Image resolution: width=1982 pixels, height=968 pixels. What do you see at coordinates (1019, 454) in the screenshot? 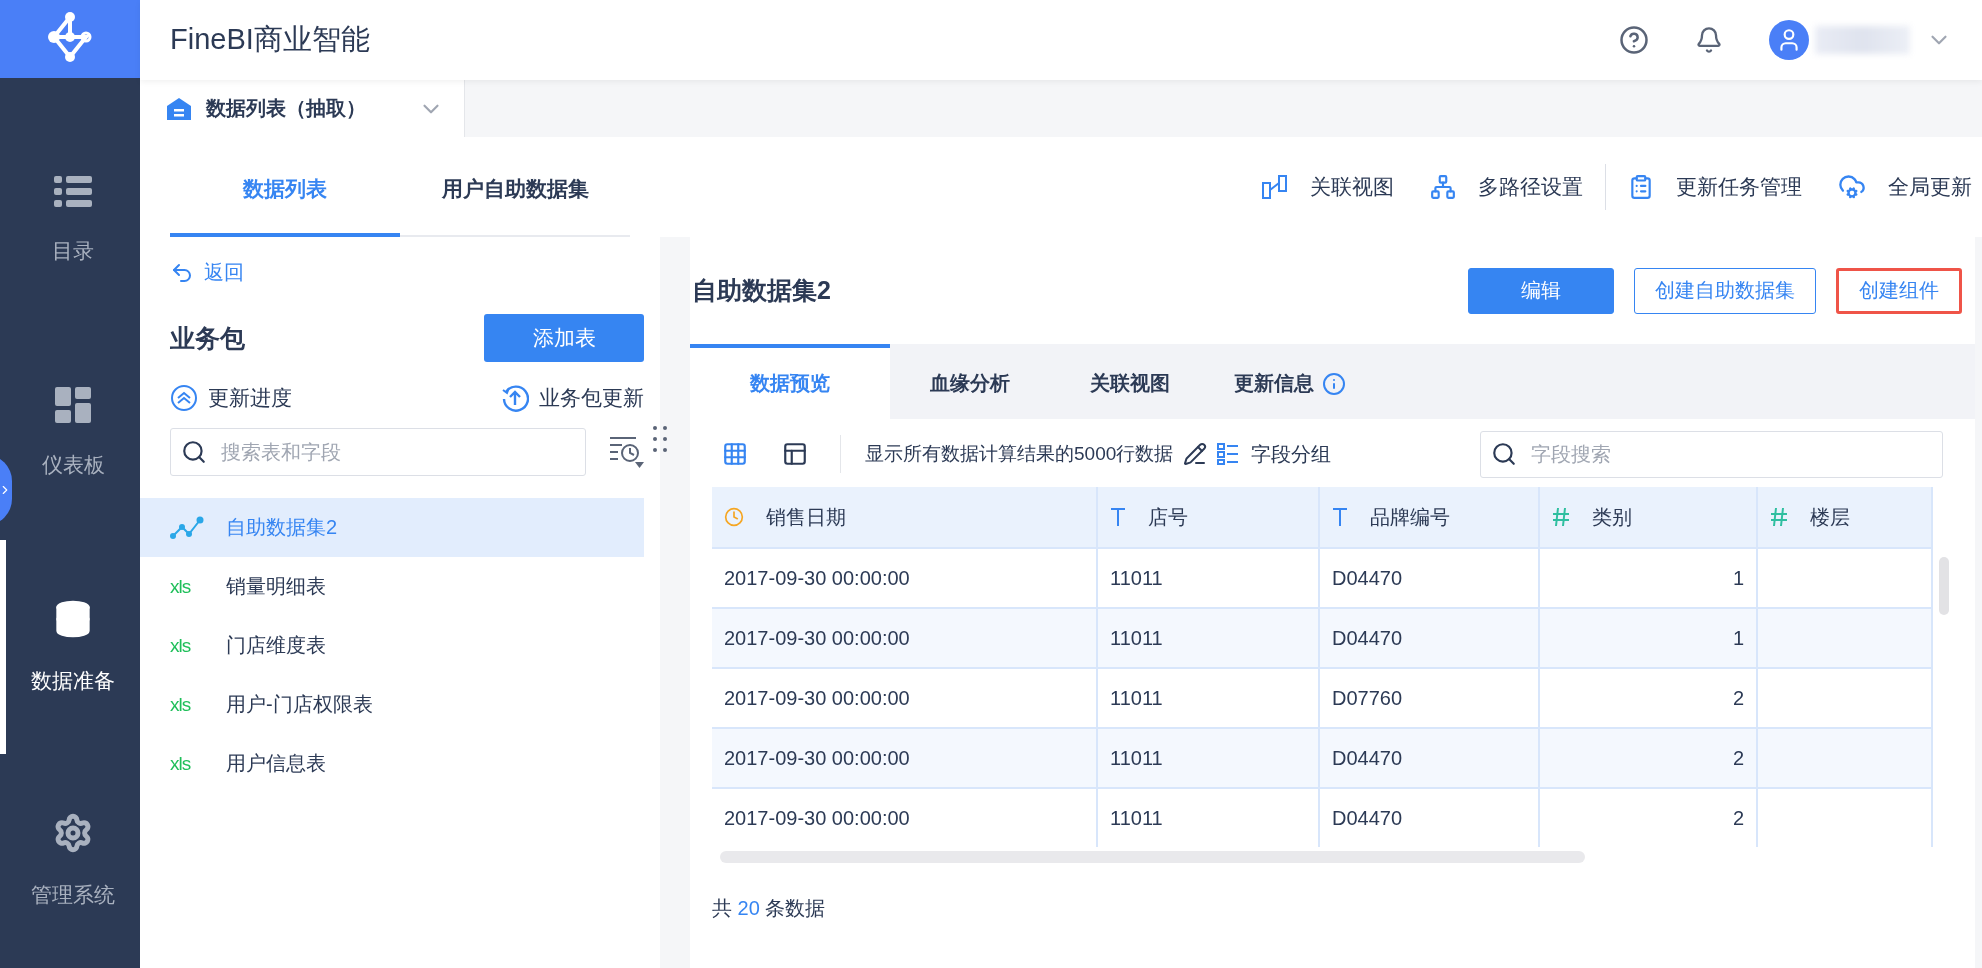
I see `row-limit-text: 显示所有数据计算结果的5000行数据` at bounding box center [1019, 454].